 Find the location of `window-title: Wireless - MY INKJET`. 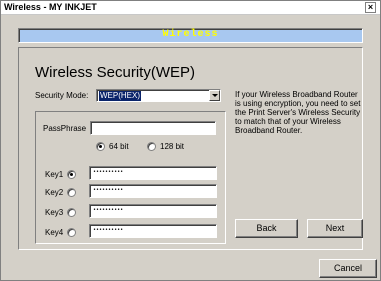

window-title: Wireless - MY INKJET is located at coordinates (50, 7).